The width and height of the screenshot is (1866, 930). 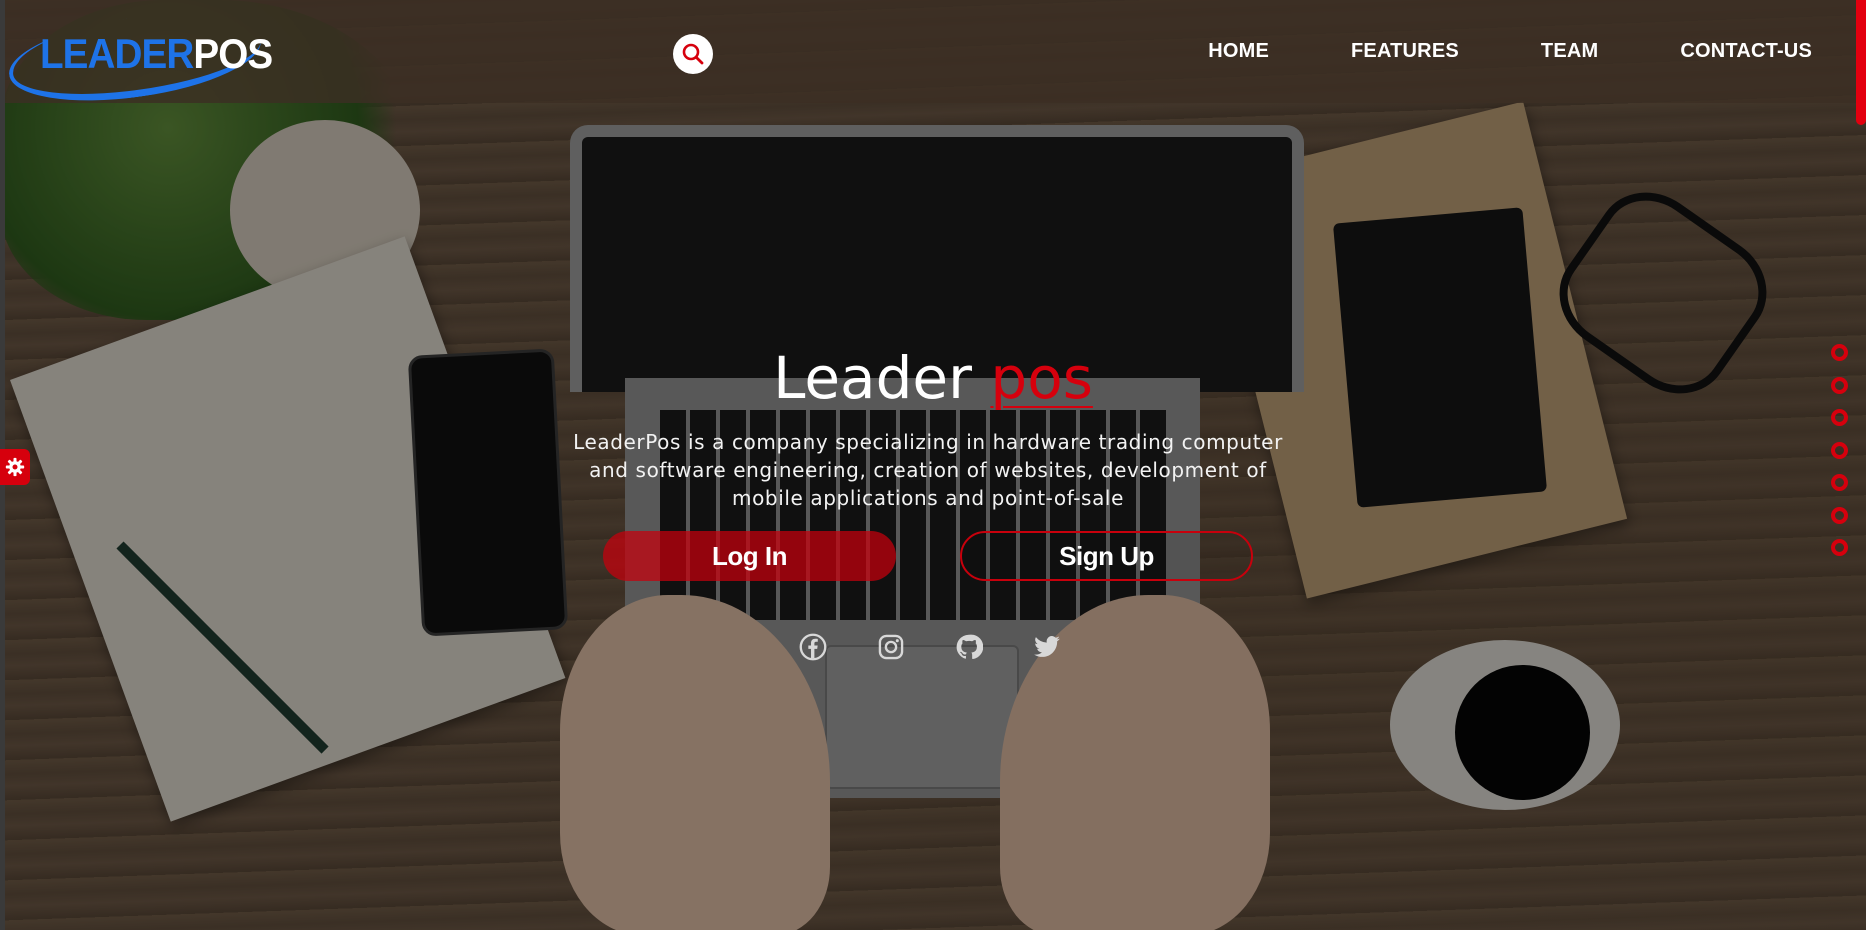 I want to click on signup-button: Sign Up, so click(x=1106, y=556).